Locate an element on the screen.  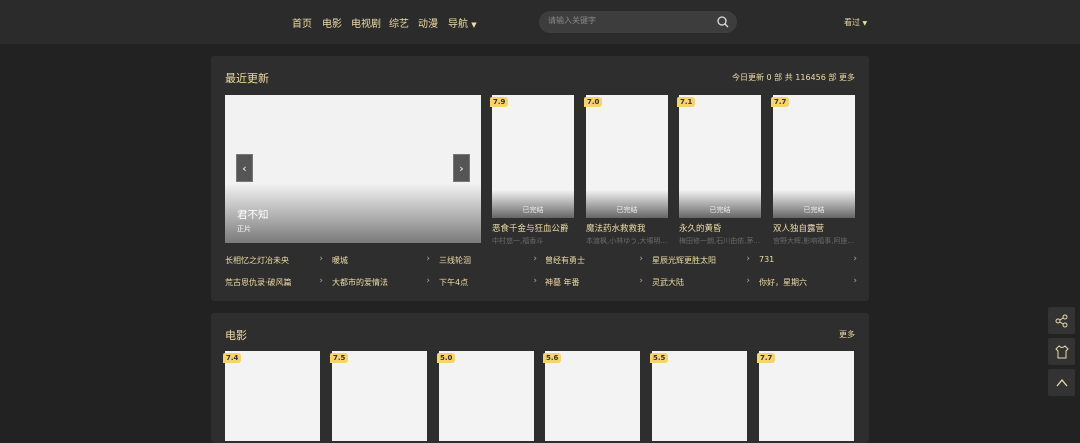
update-link: 神墓 年番 › is located at coordinates (595, 283).